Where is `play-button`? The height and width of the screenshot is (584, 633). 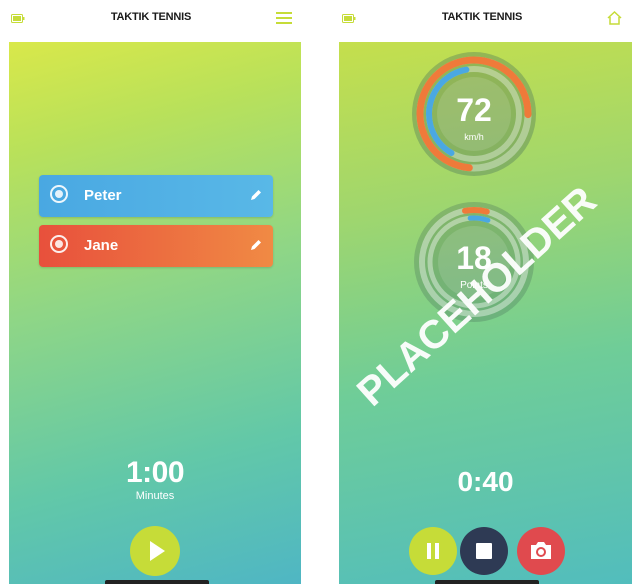 play-button is located at coordinates (155, 551).